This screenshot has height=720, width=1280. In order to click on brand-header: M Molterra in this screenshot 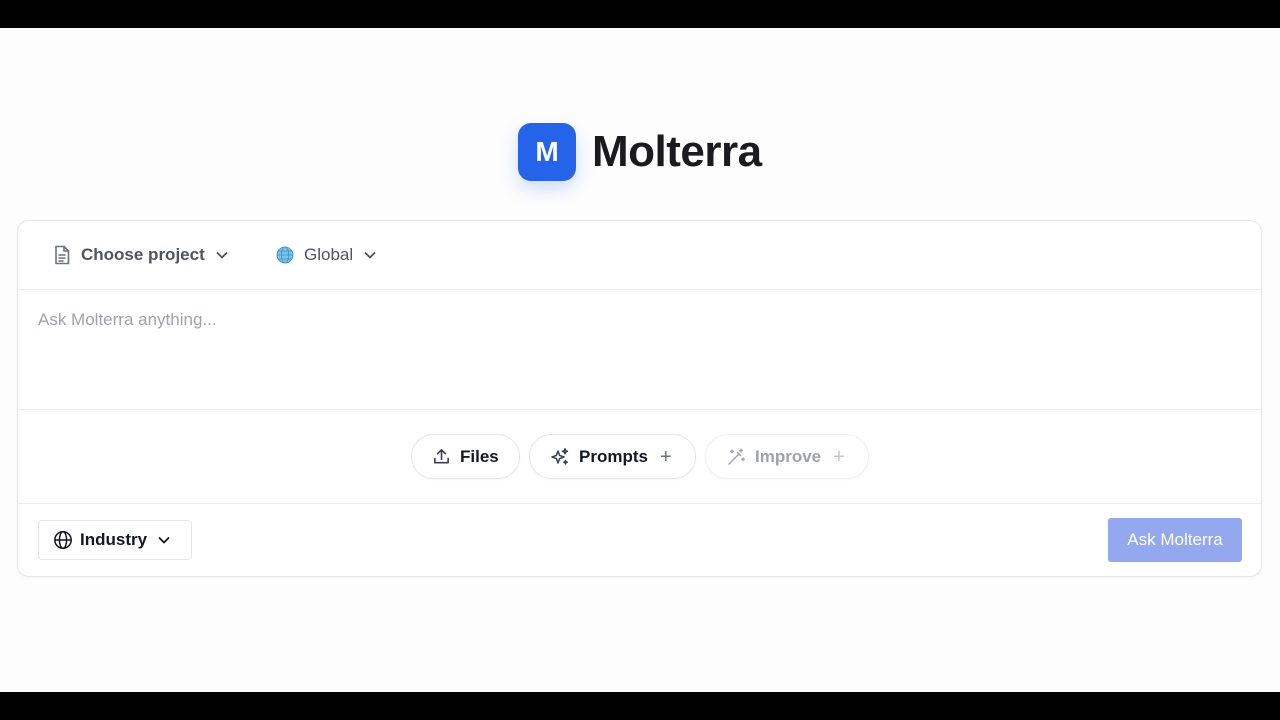, I will do `click(640, 152)`.